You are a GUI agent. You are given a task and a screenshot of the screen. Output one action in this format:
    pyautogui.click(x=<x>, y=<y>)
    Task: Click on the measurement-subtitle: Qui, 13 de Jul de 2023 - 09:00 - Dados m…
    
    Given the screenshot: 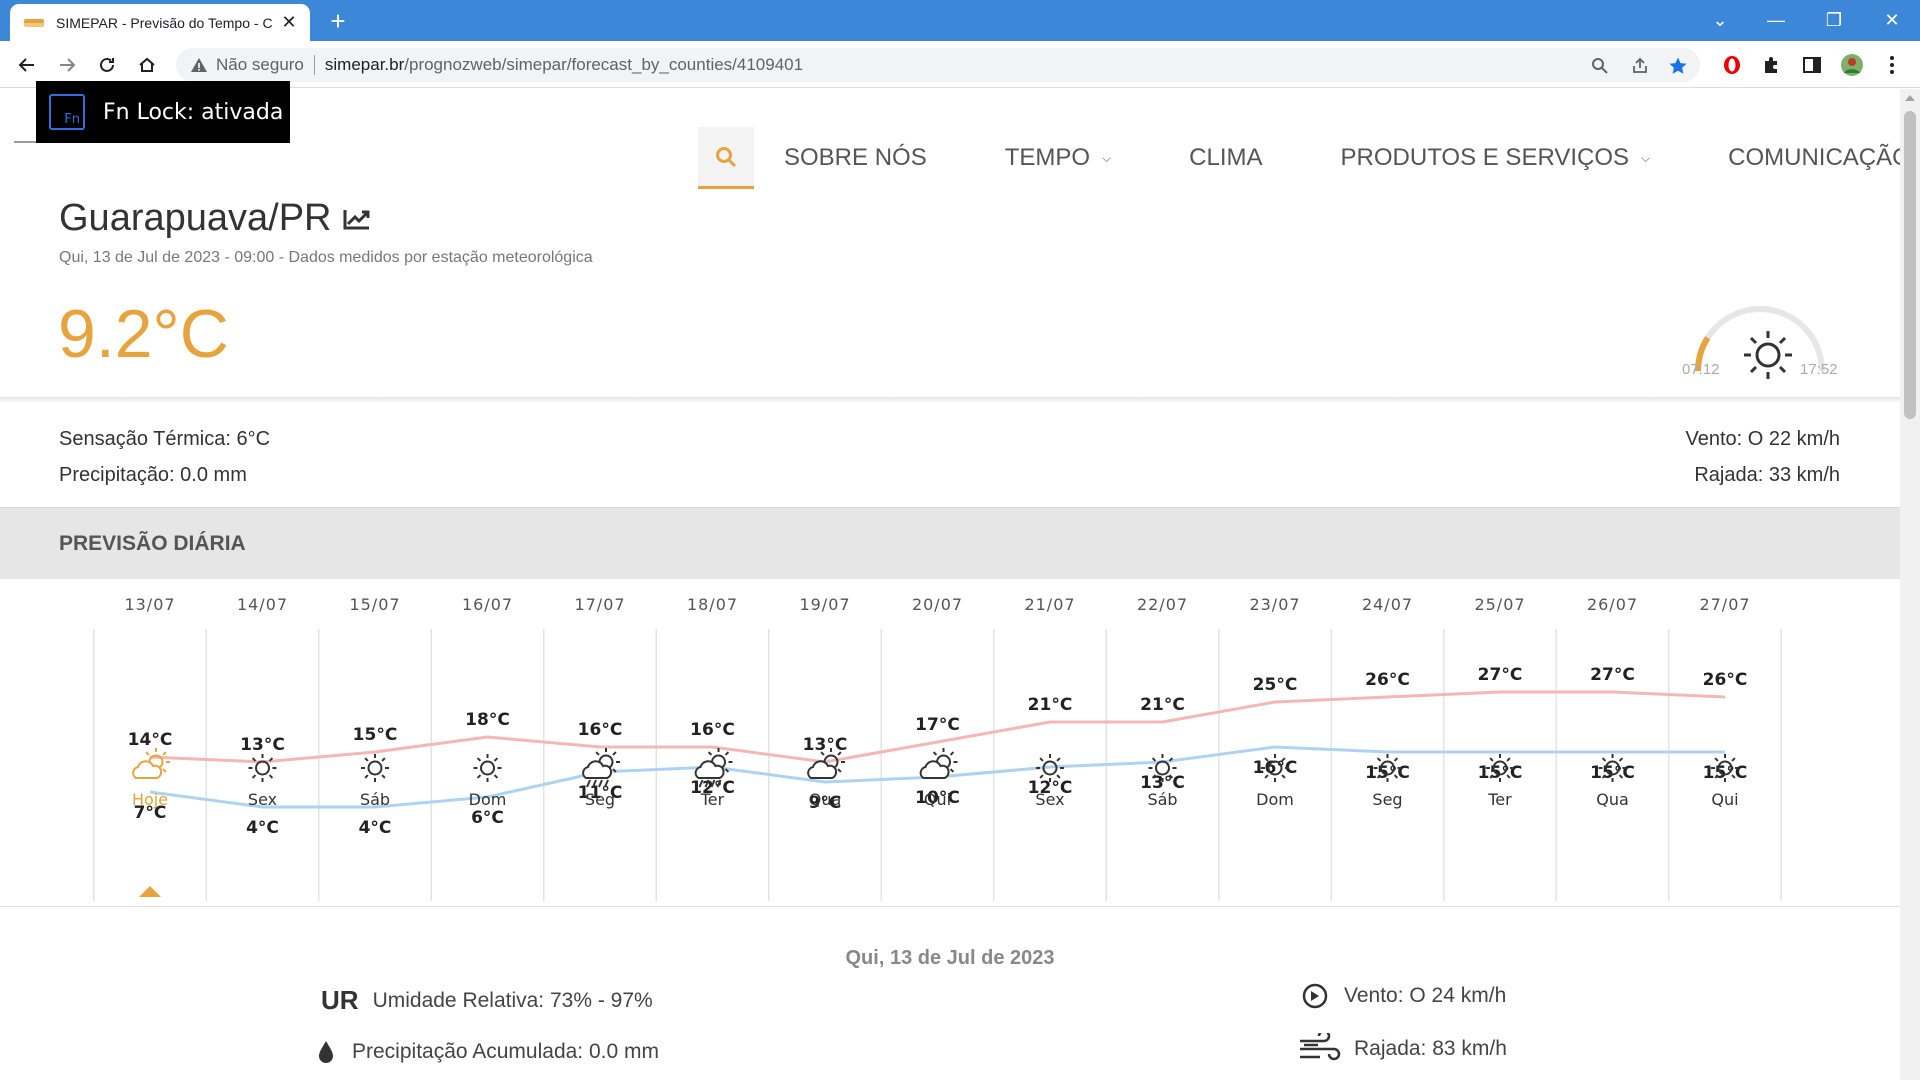 What is the action you would take?
    pyautogui.click(x=326, y=257)
    